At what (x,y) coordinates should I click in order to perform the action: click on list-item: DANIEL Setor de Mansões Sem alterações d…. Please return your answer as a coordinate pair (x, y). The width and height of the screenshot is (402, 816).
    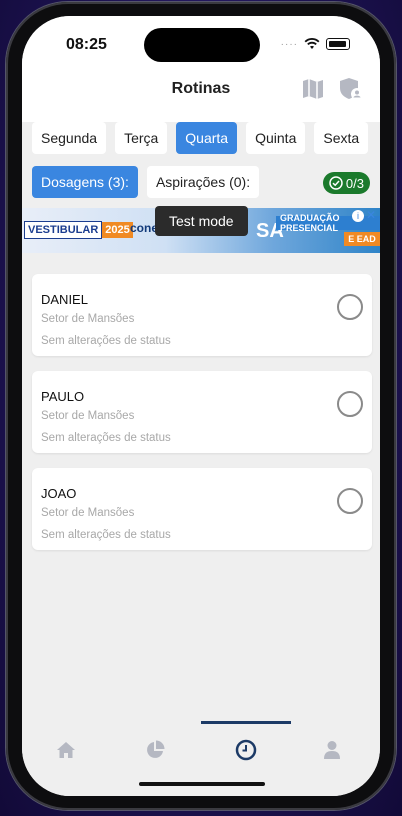
    Looking at the image, I should click on (202, 315).